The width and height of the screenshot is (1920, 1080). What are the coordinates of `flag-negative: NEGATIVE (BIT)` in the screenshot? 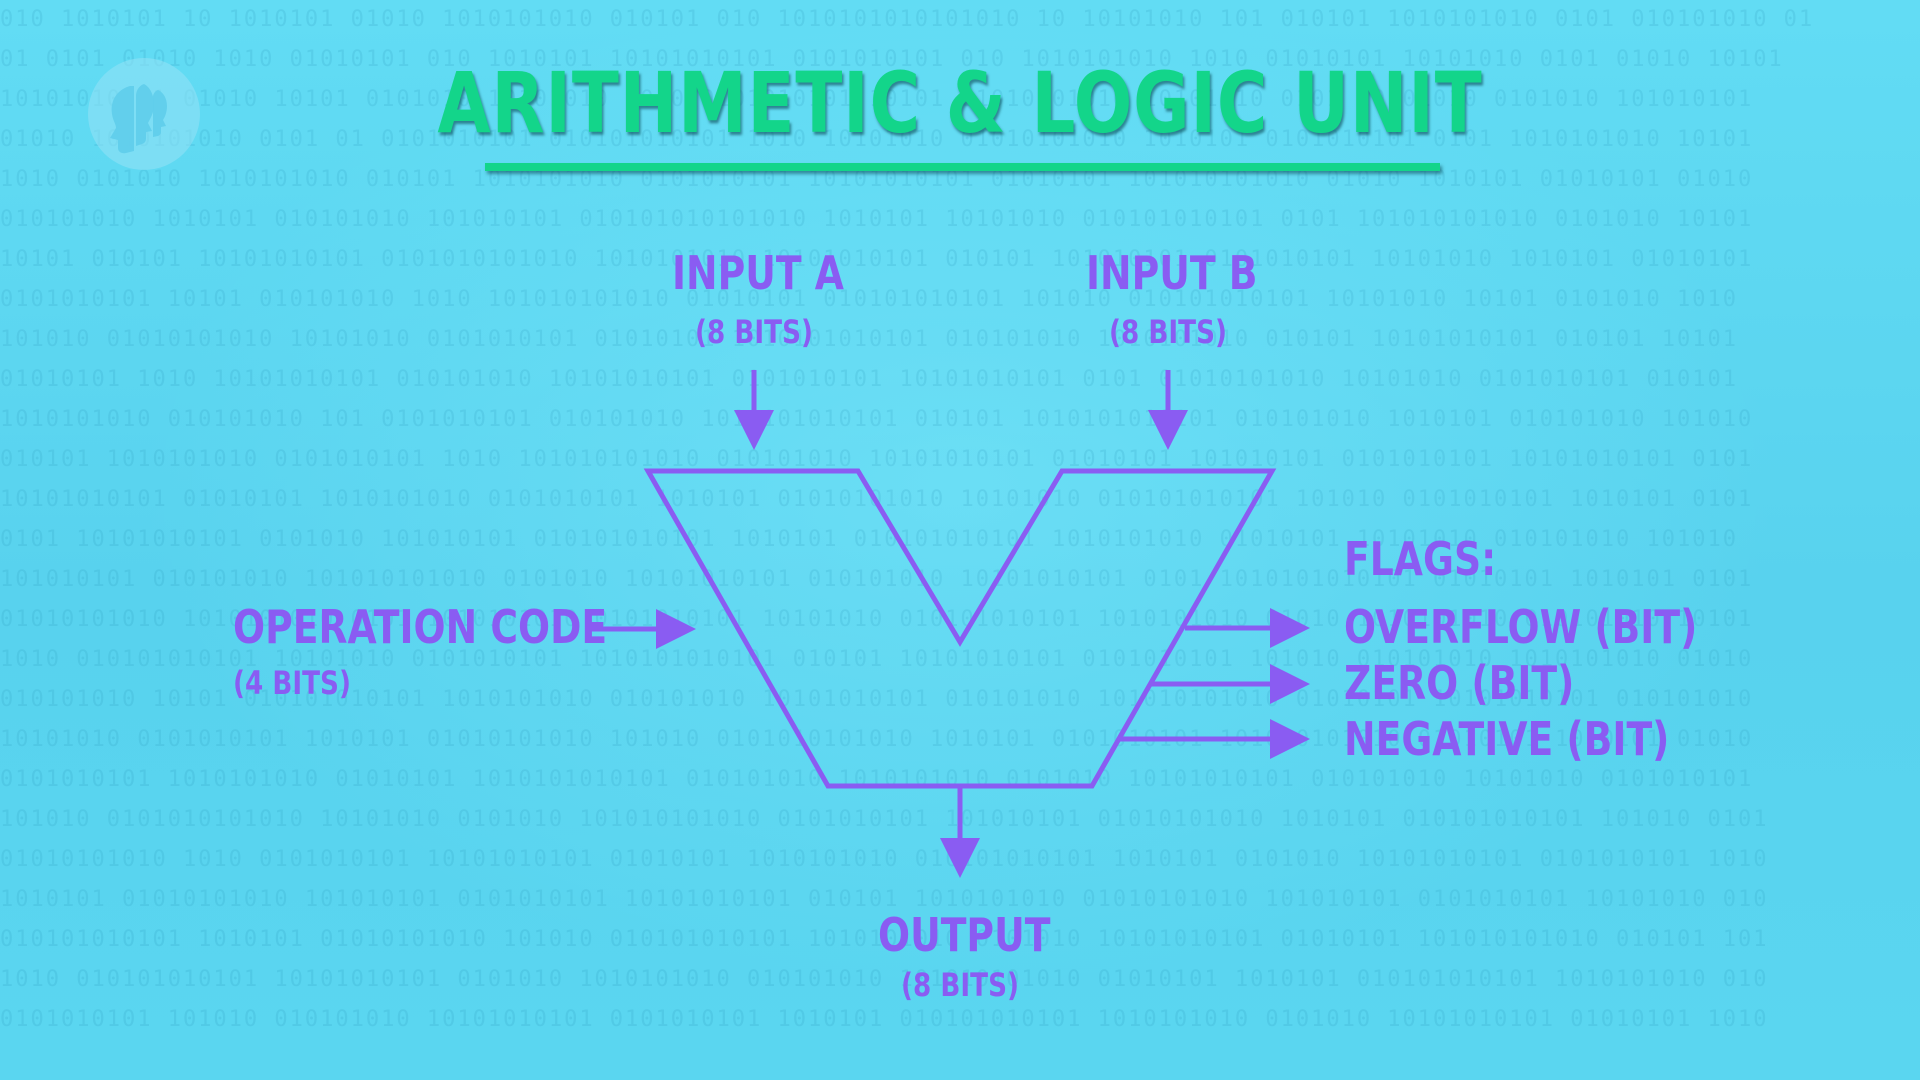 It's located at (1507, 739).